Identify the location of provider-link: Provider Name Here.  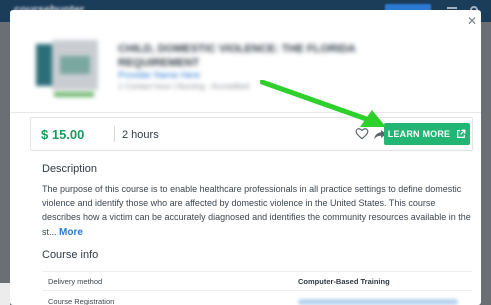
(159, 75).